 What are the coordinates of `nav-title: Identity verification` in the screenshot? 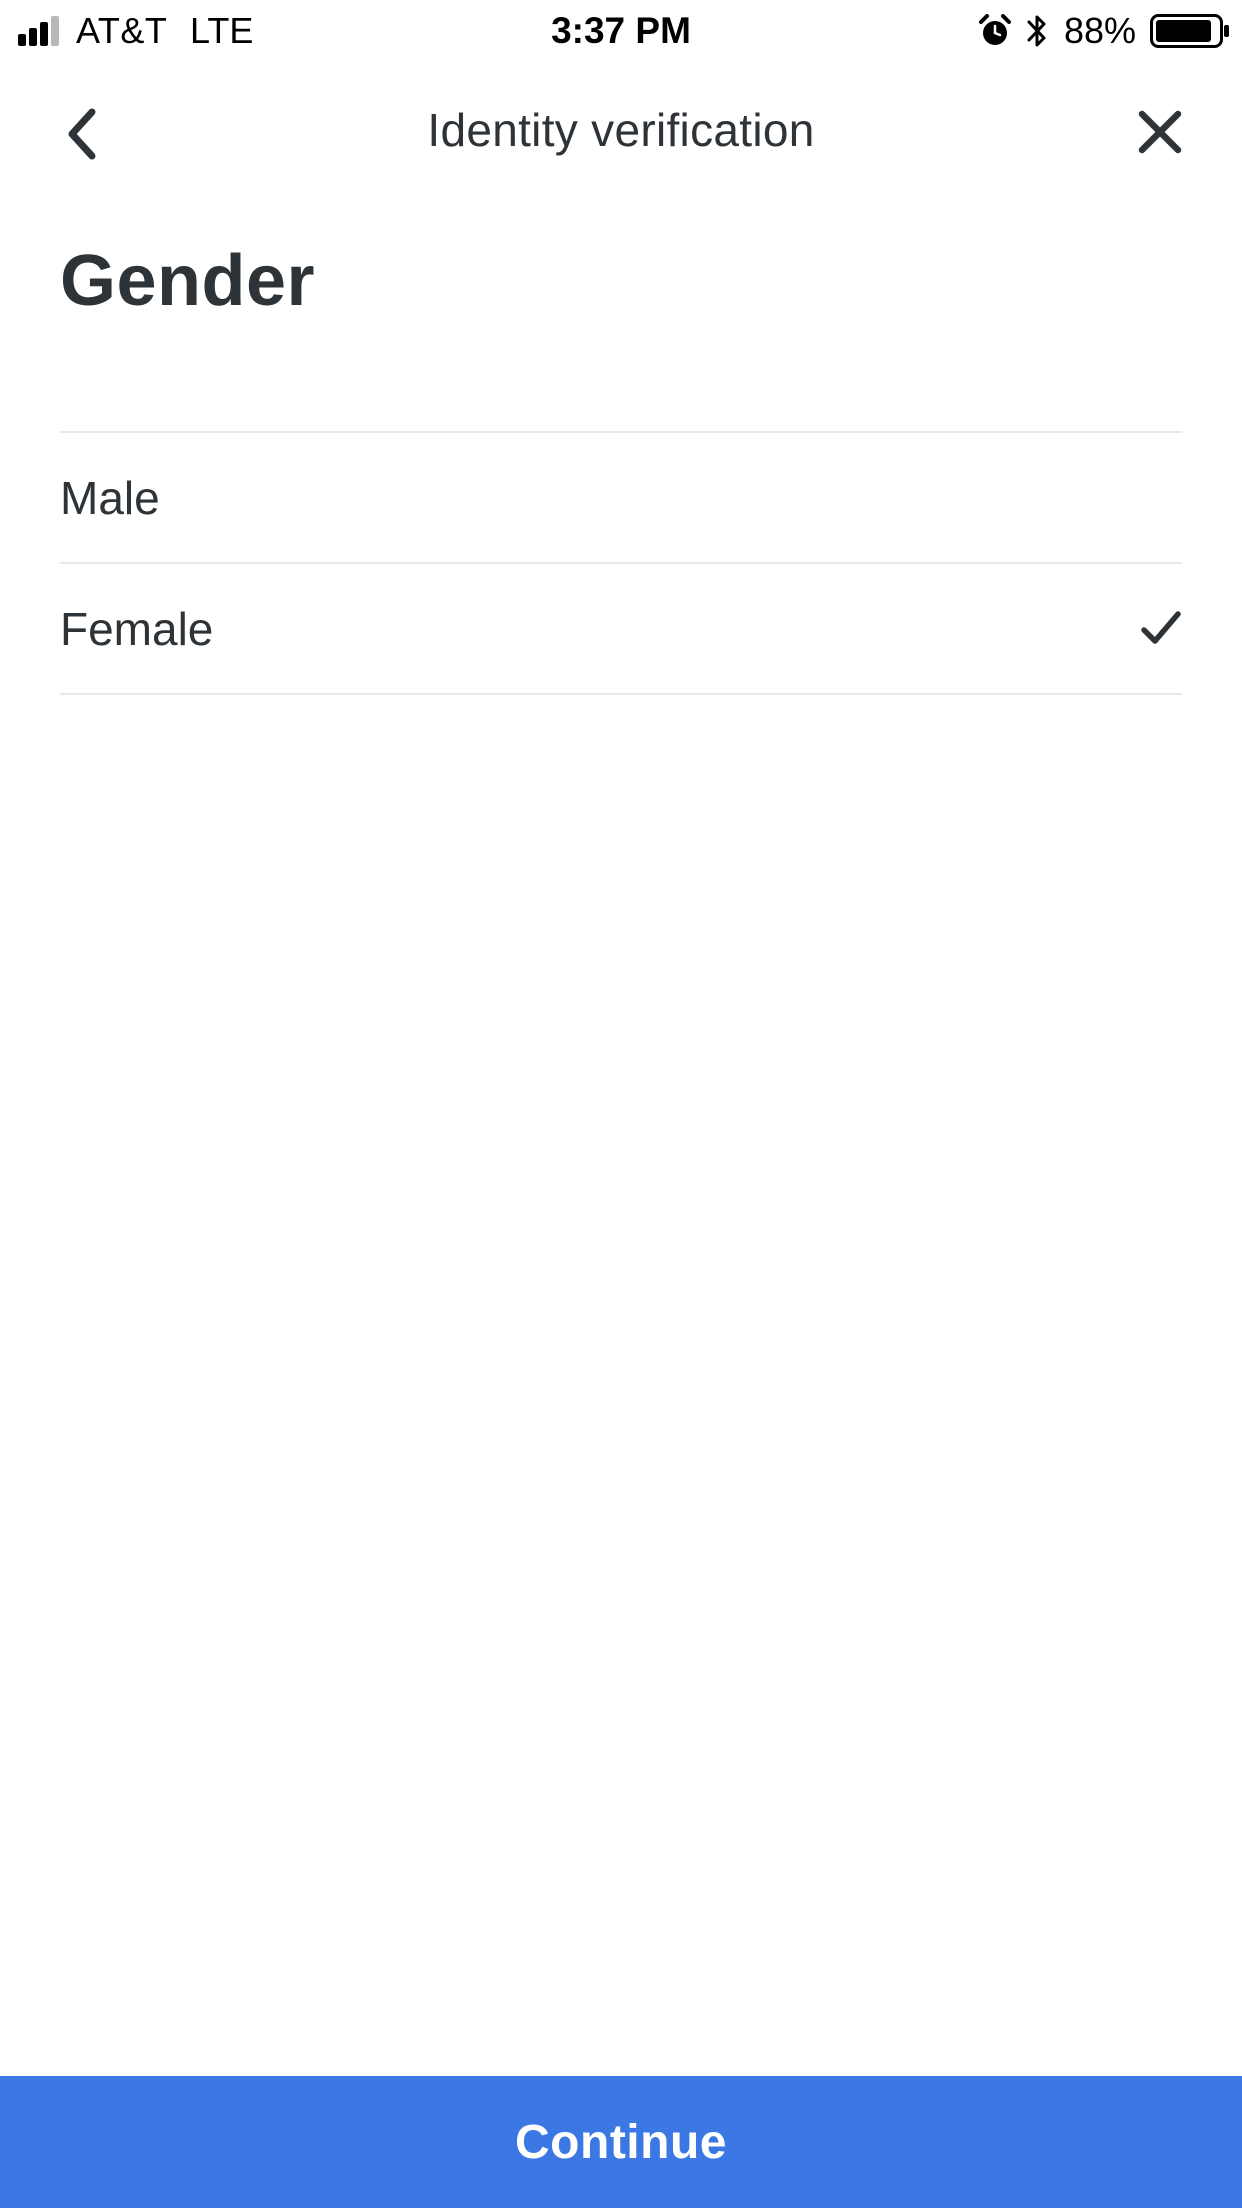 It's located at (621, 130).